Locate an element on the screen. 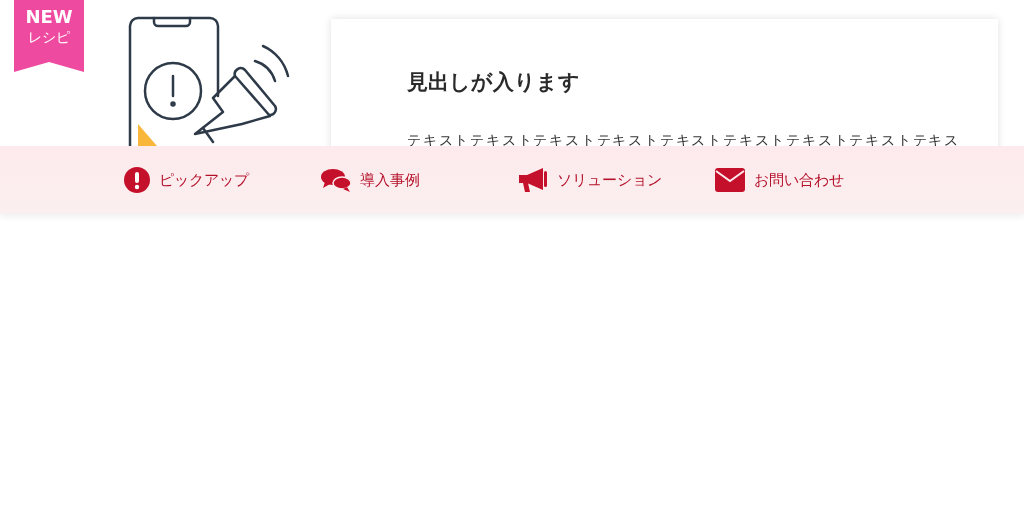  nav-link: ピックアップ is located at coordinates (222, 180).